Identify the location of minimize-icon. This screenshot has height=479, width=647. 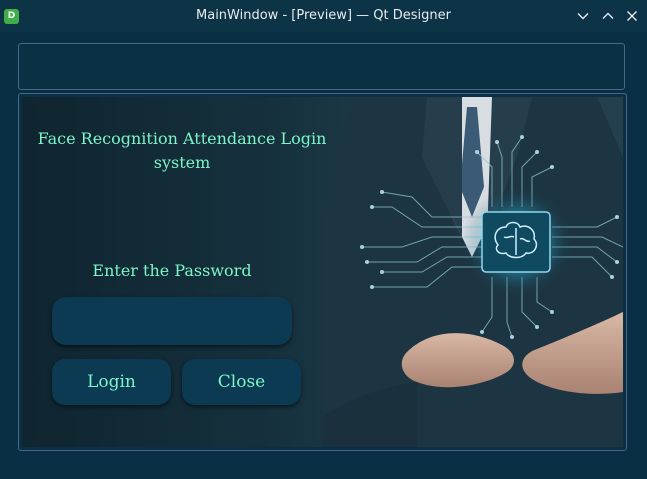
(583, 16).